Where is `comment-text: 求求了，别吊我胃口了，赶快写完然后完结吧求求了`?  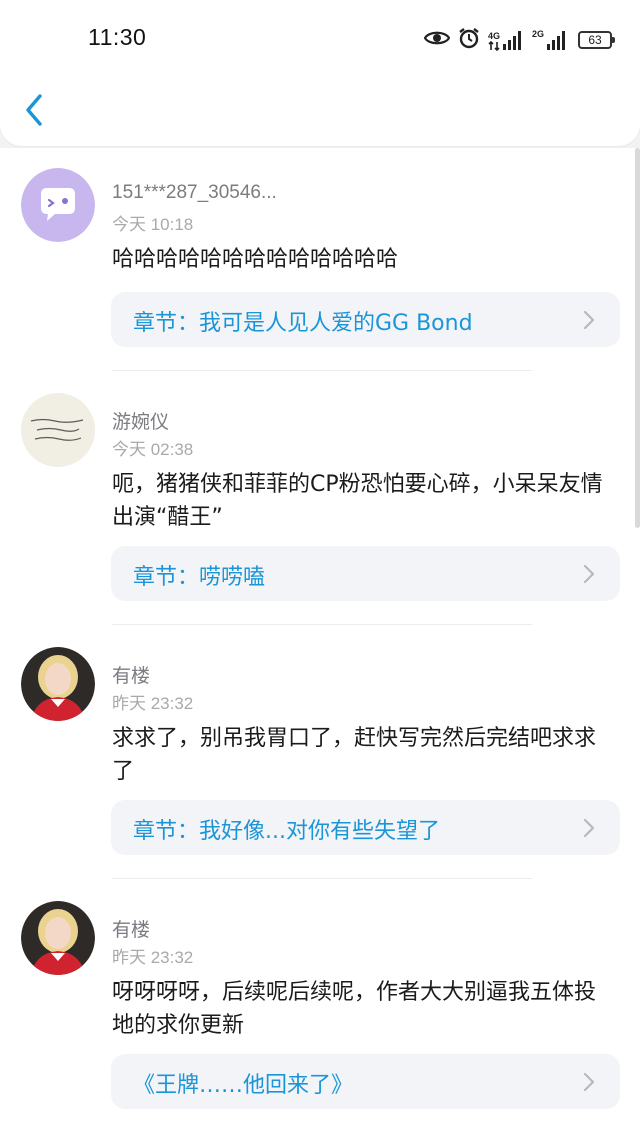 comment-text: 求求了，别吊我胃口了，赶快写完然后完结吧求求了 is located at coordinates (354, 755).